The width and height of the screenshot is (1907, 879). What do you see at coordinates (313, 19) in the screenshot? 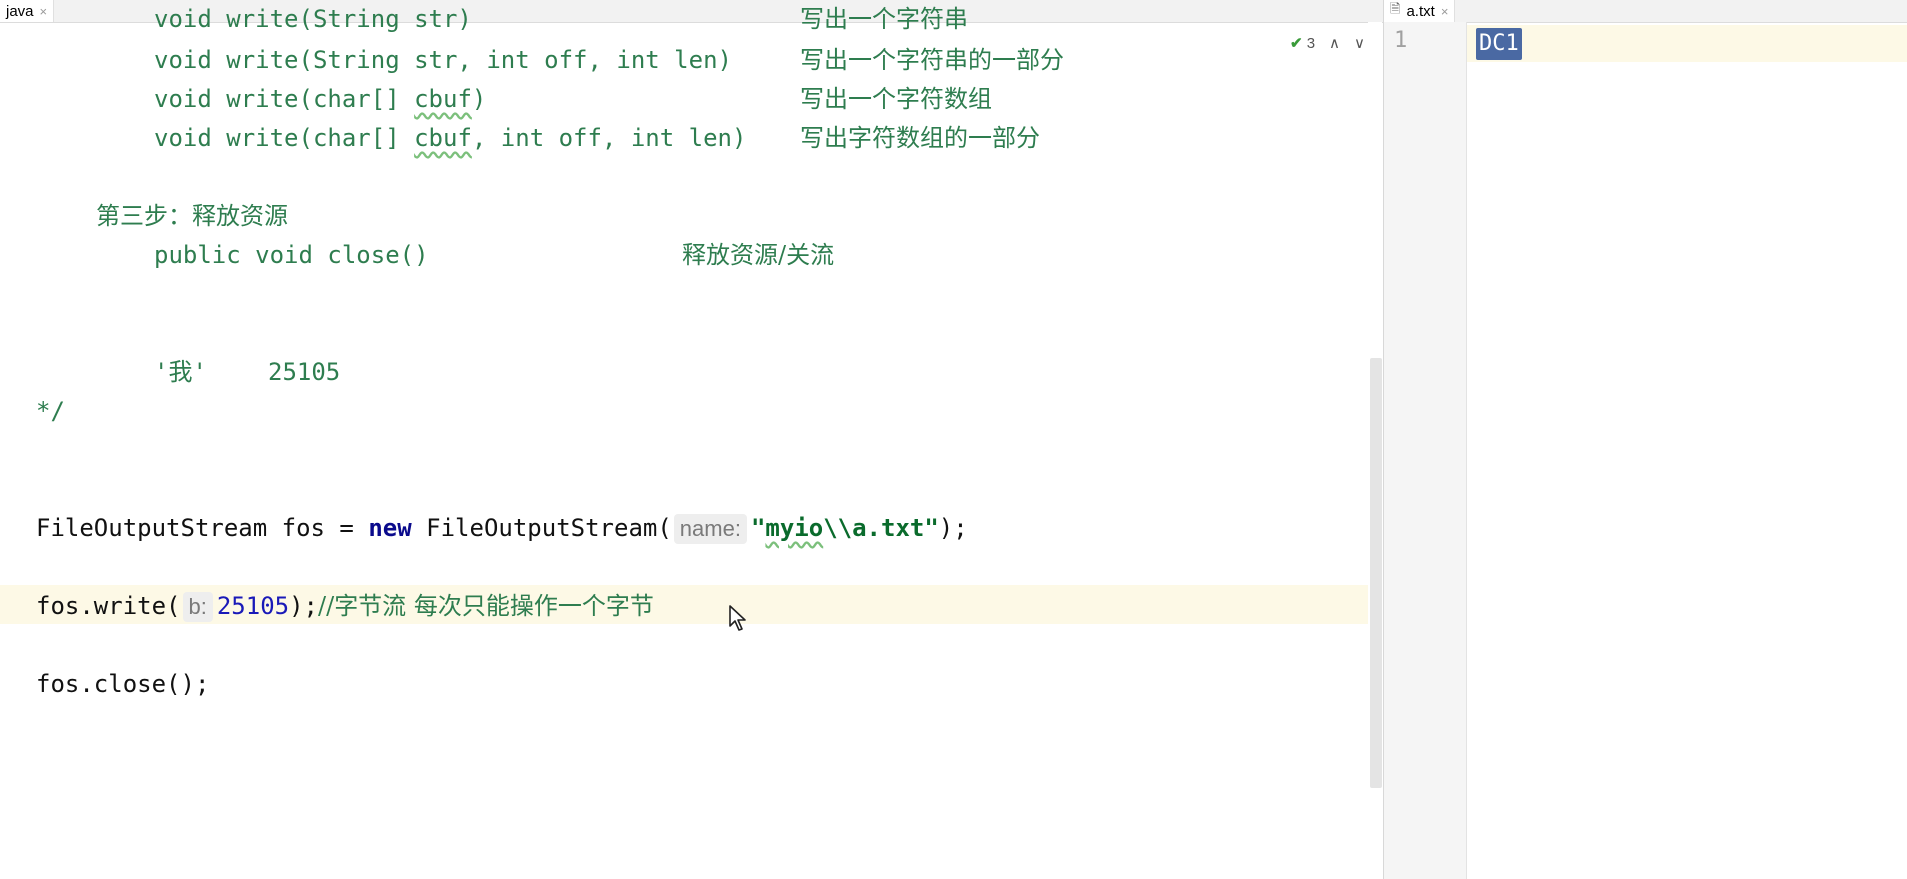
I see `code-line: void write(String str)` at bounding box center [313, 19].